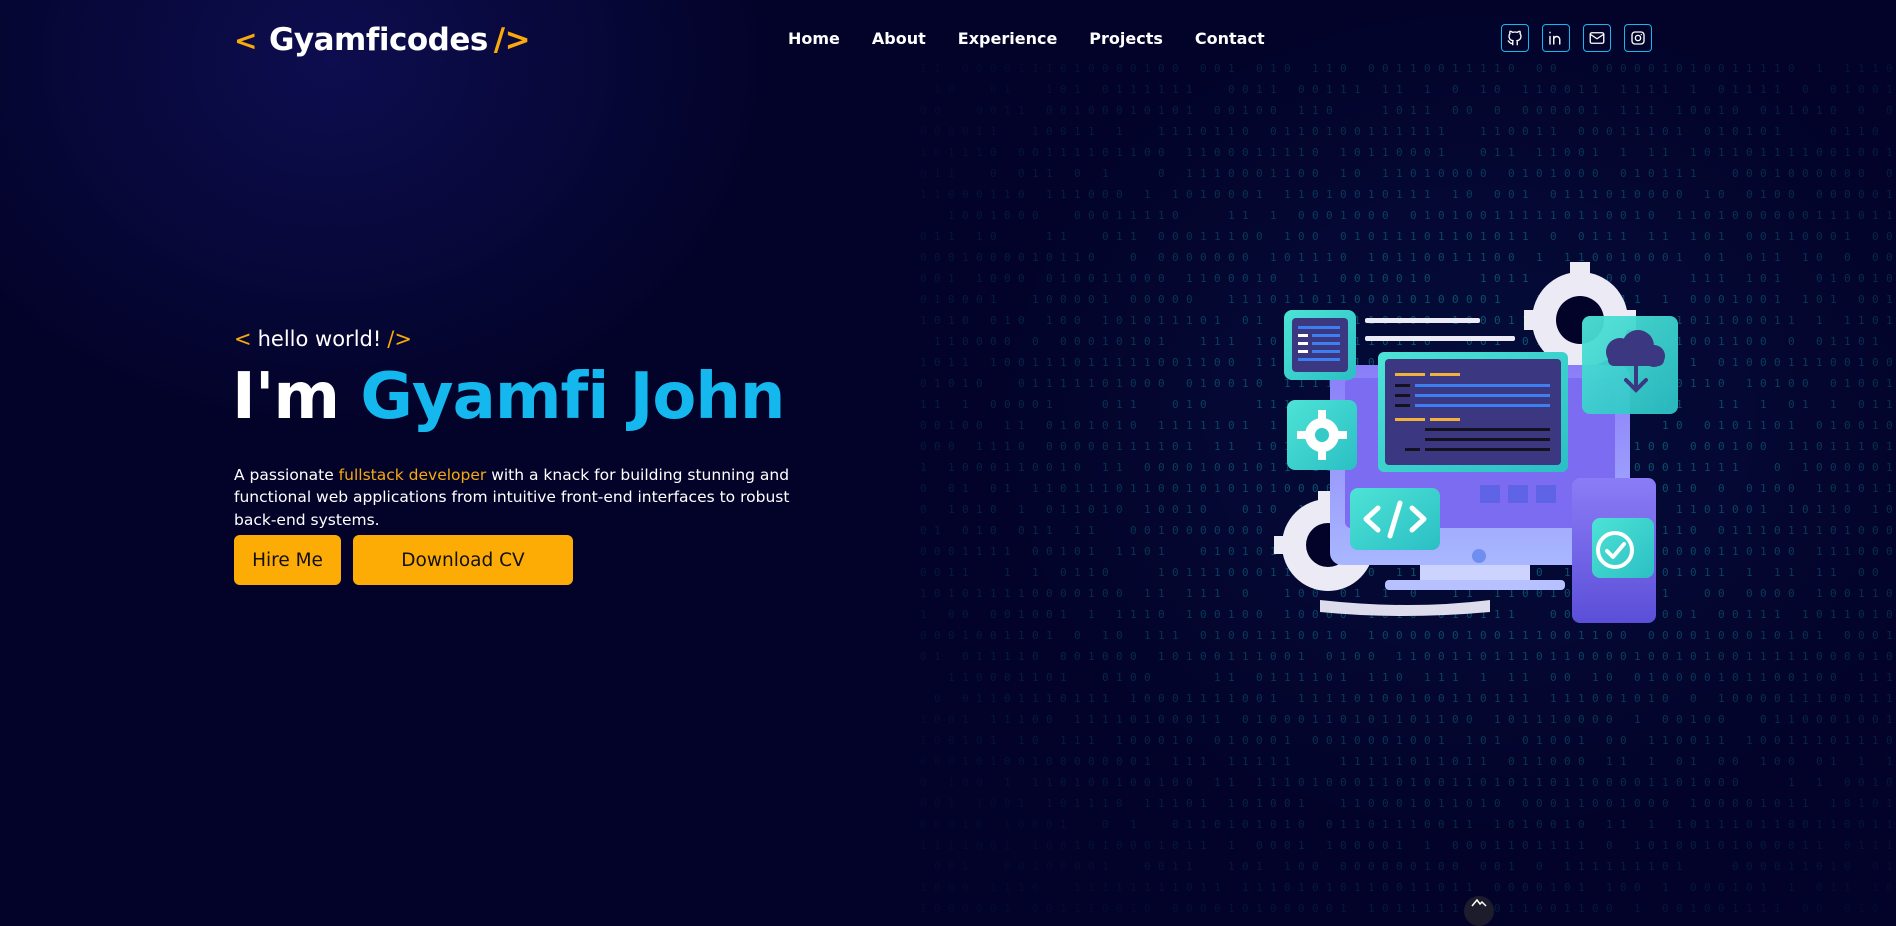 The height and width of the screenshot is (926, 1896). Describe the element at coordinates (1008, 38) in the screenshot. I see `nav-experience: Experience` at that location.